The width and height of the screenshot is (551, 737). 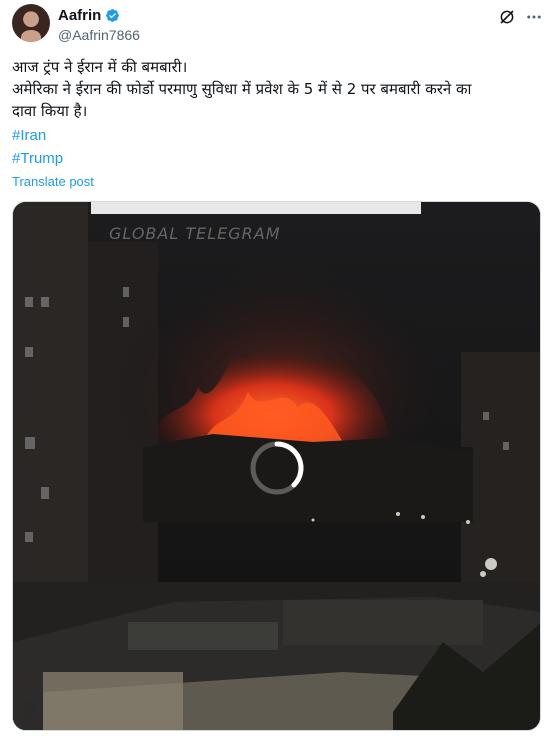 What do you see at coordinates (53, 181) in the screenshot?
I see `translate-post-link: Translate post` at bounding box center [53, 181].